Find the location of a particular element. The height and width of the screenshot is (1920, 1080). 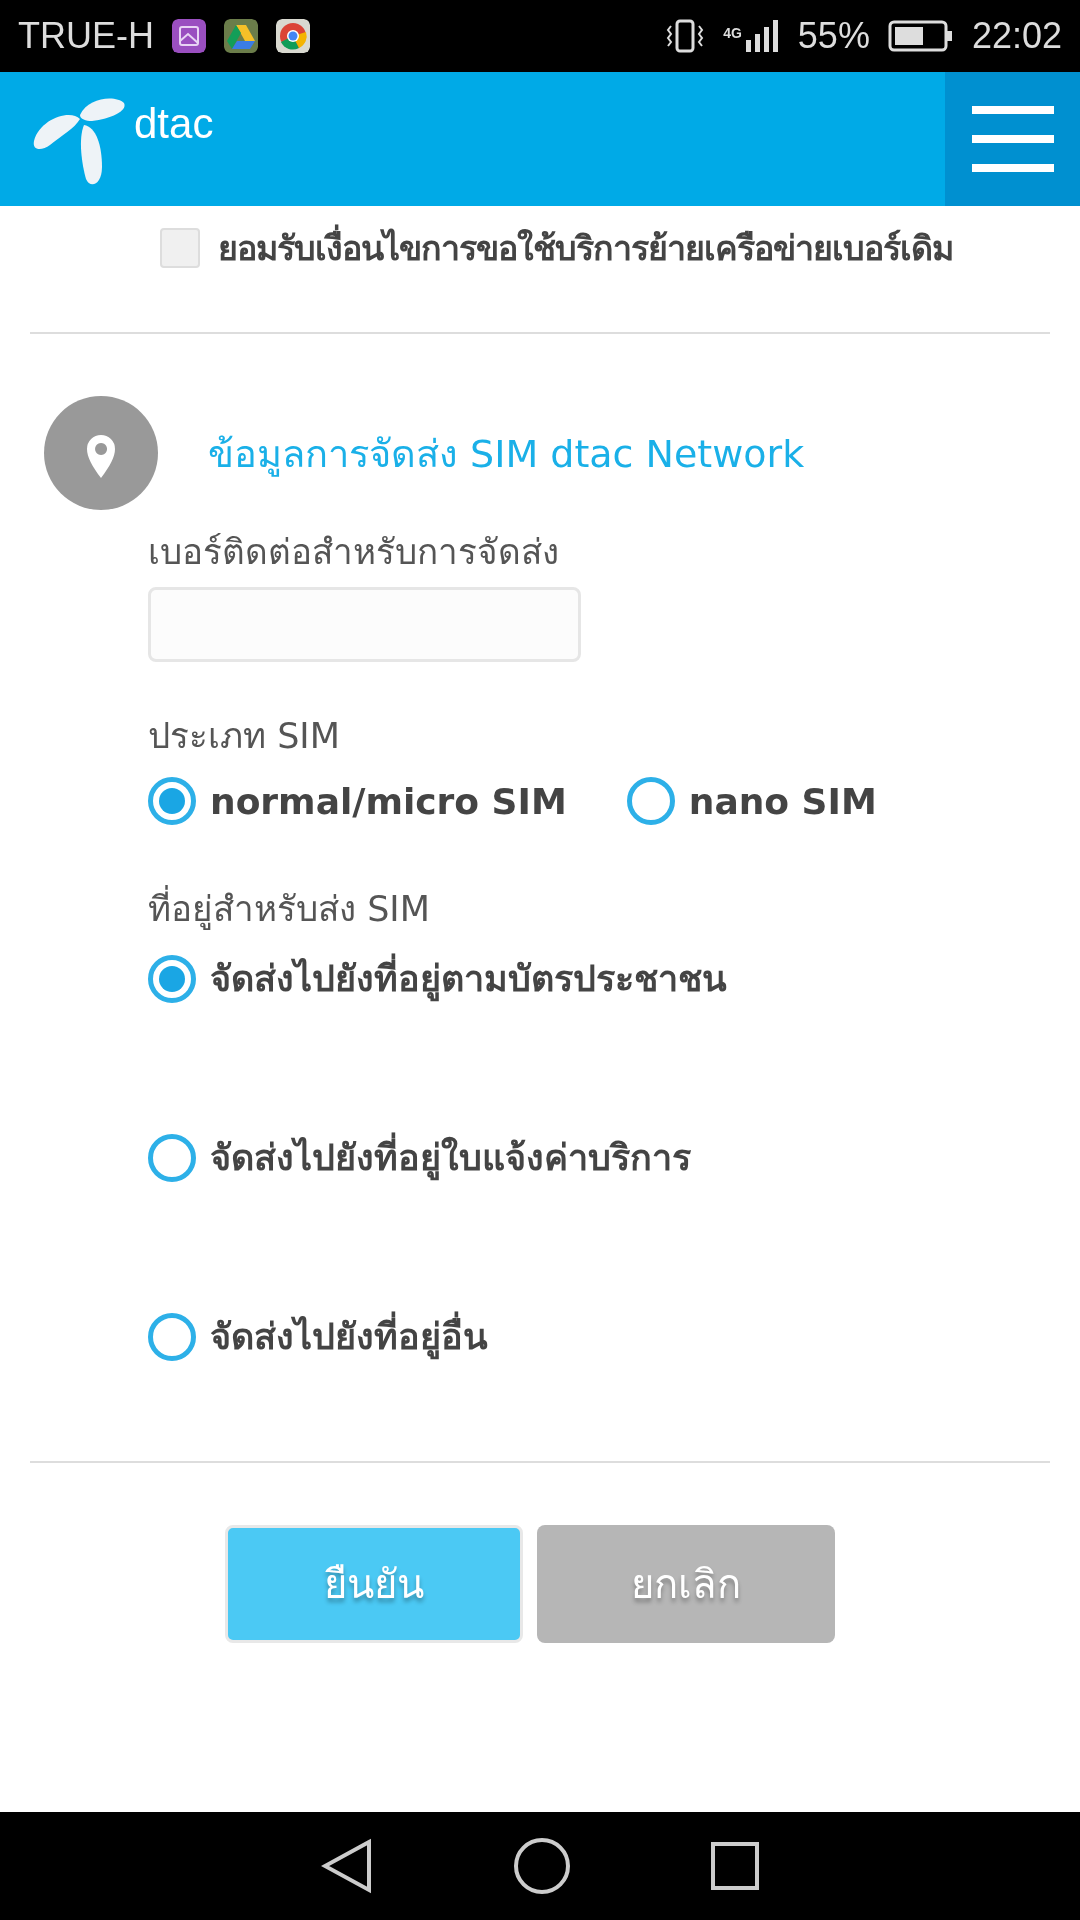

phone-input-field is located at coordinates (364, 624).